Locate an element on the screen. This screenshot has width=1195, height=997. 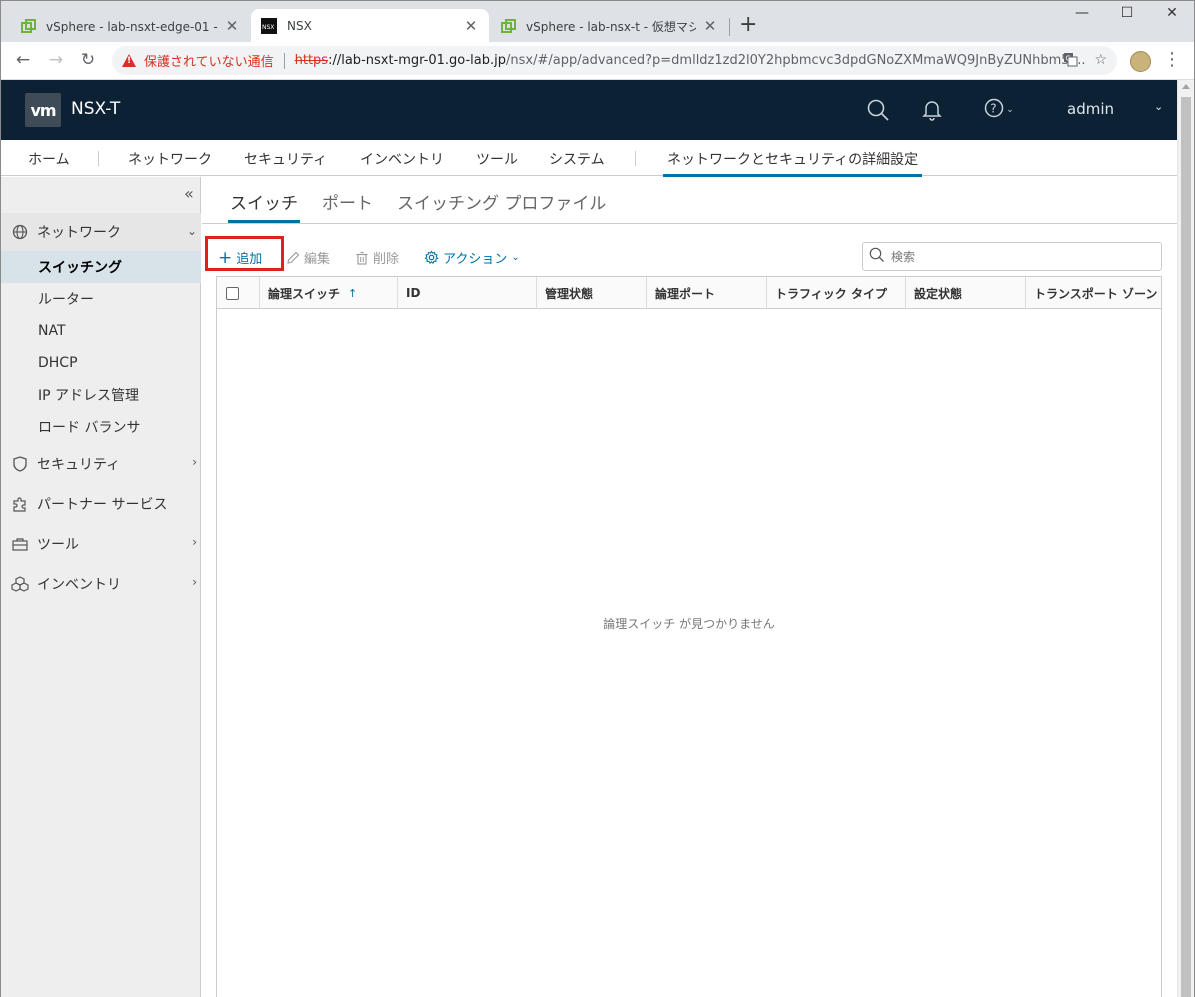
tab-title: vSphere - lab-nsx-t - 仮想マシン is located at coordinates (611, 26).